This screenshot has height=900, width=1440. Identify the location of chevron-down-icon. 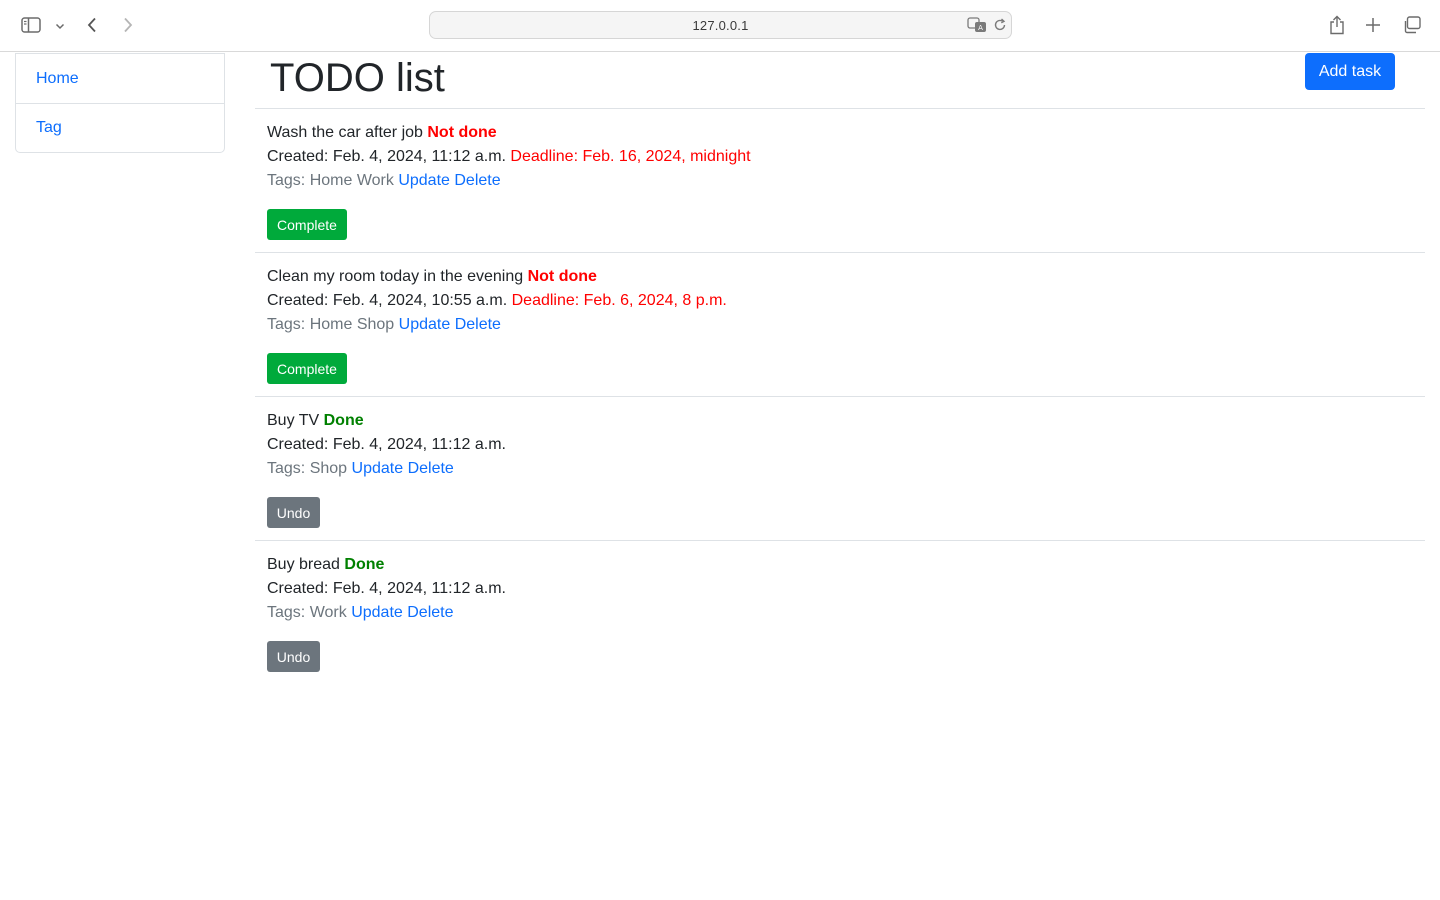
(60, 26).